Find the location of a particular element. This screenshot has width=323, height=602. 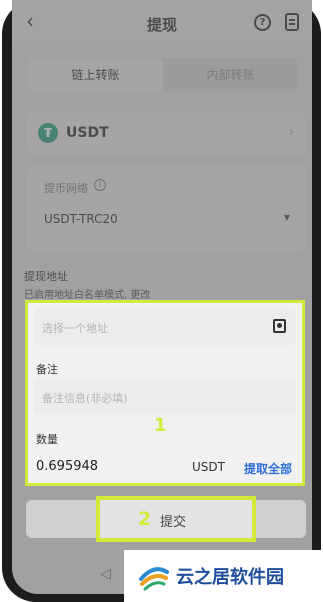

quantity-input: 0.695948 USDT 提取全部 is located at coordinates (165, 467).